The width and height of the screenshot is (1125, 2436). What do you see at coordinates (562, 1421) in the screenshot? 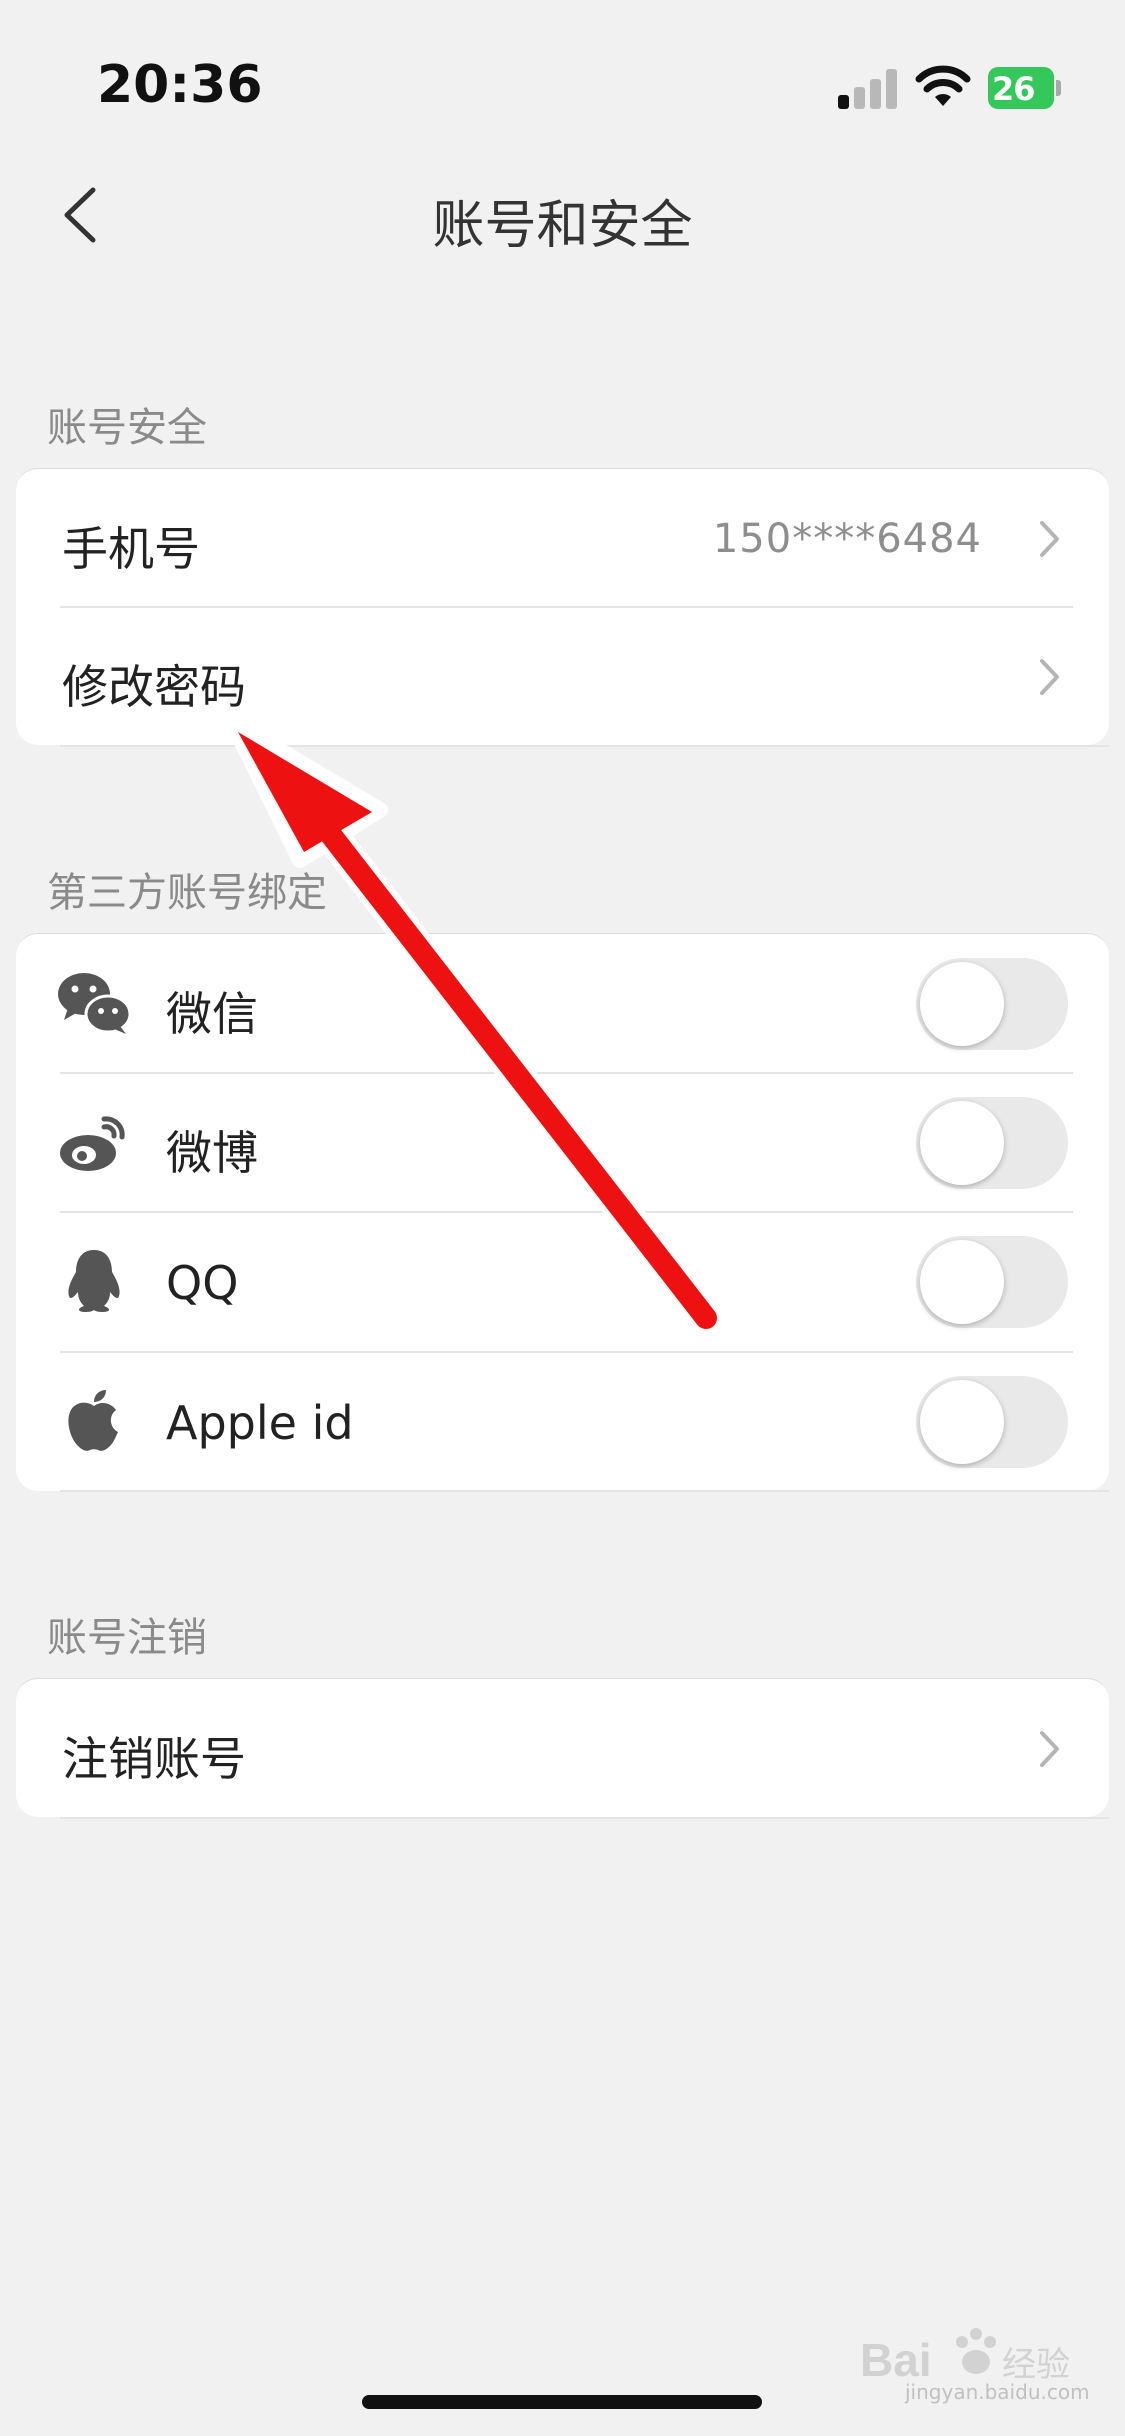
I see `apple-id-row: Apple id` at bounding box center [562, 1421].